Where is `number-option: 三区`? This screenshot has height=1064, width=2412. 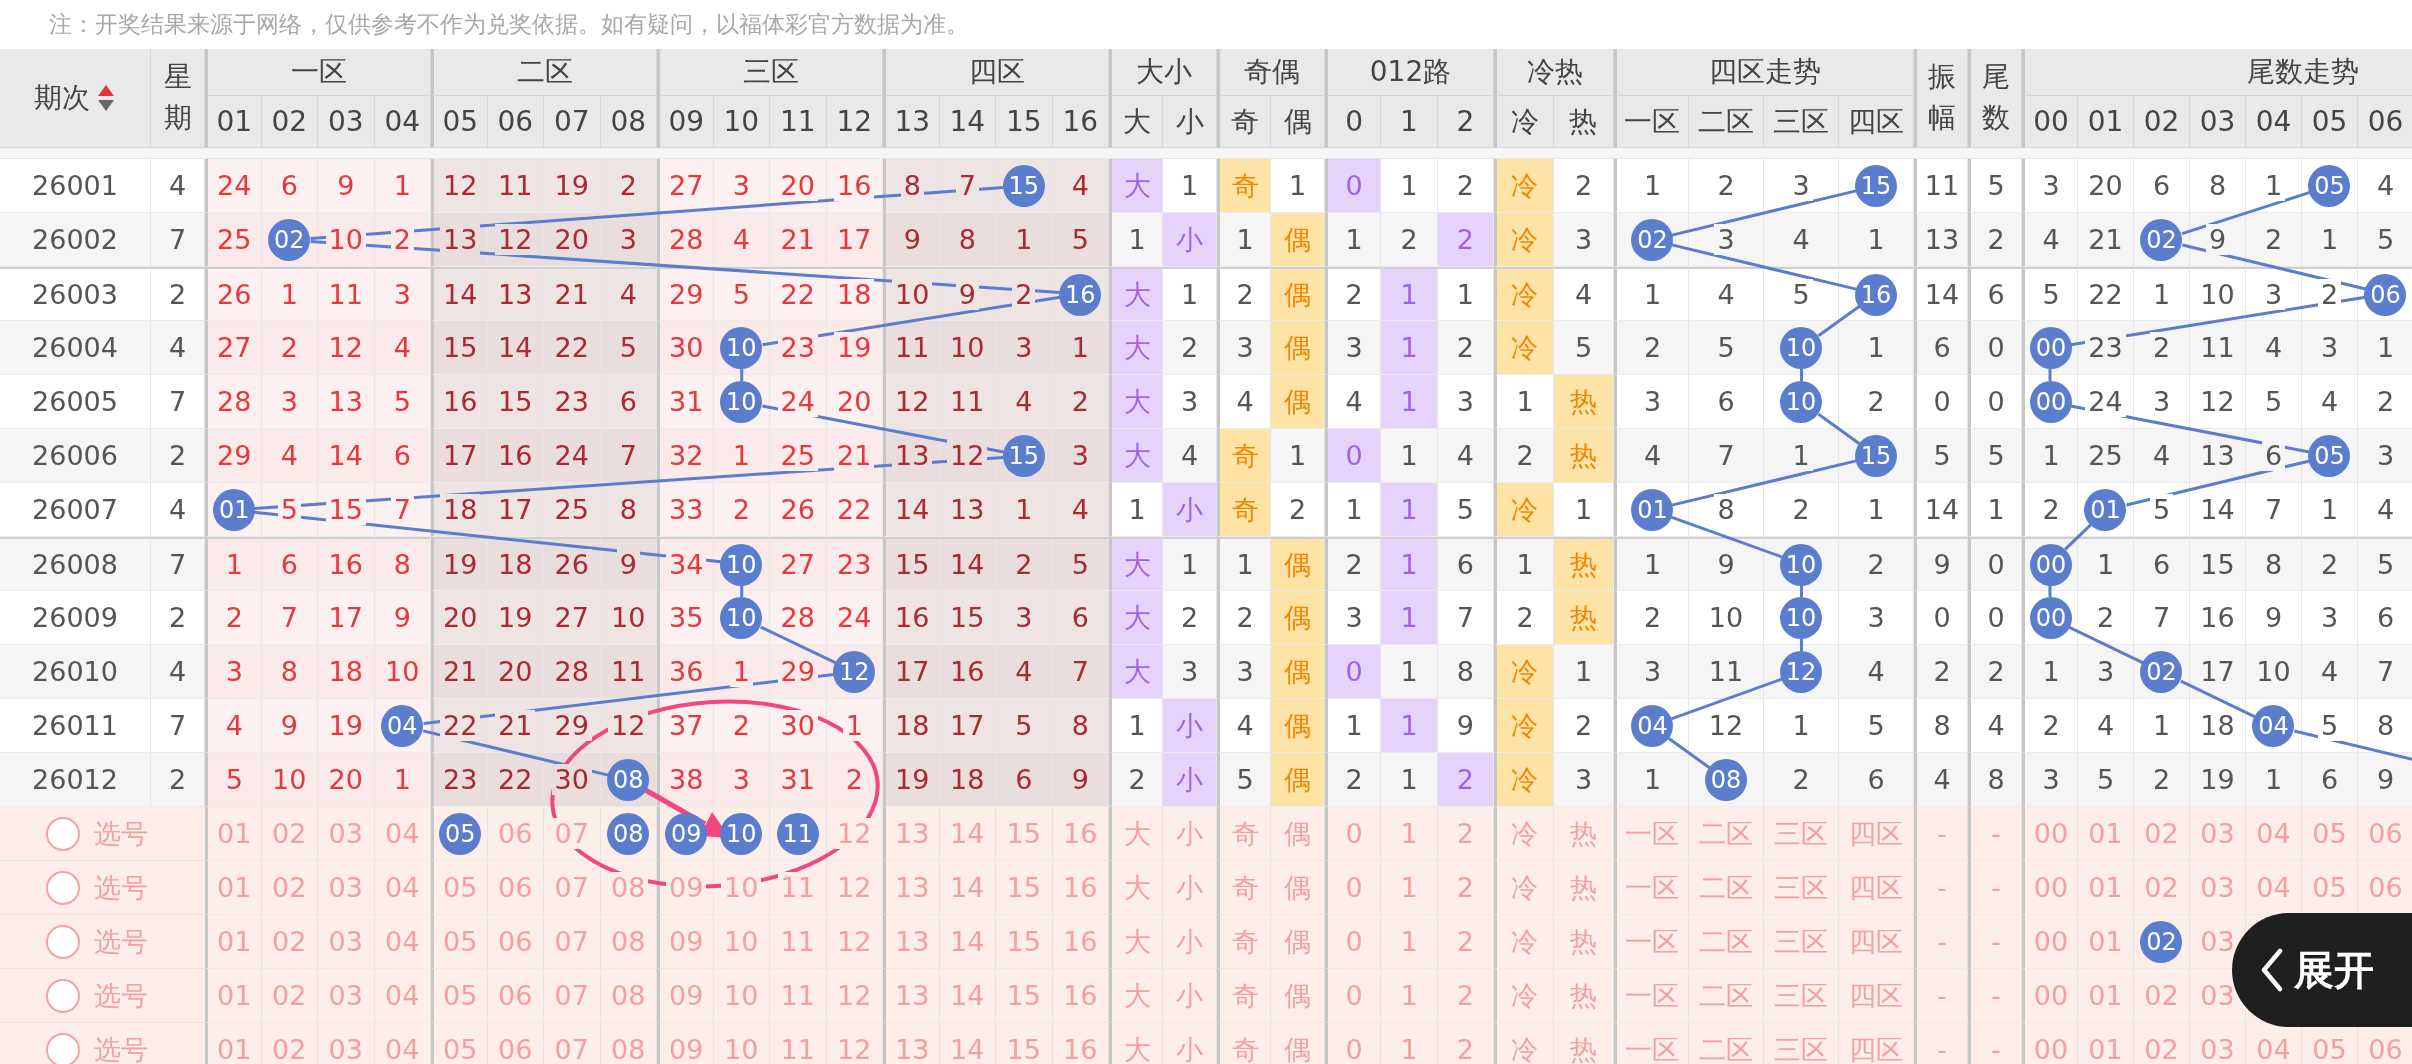 number-option: 三区 is located at coordinates (1801, 942).